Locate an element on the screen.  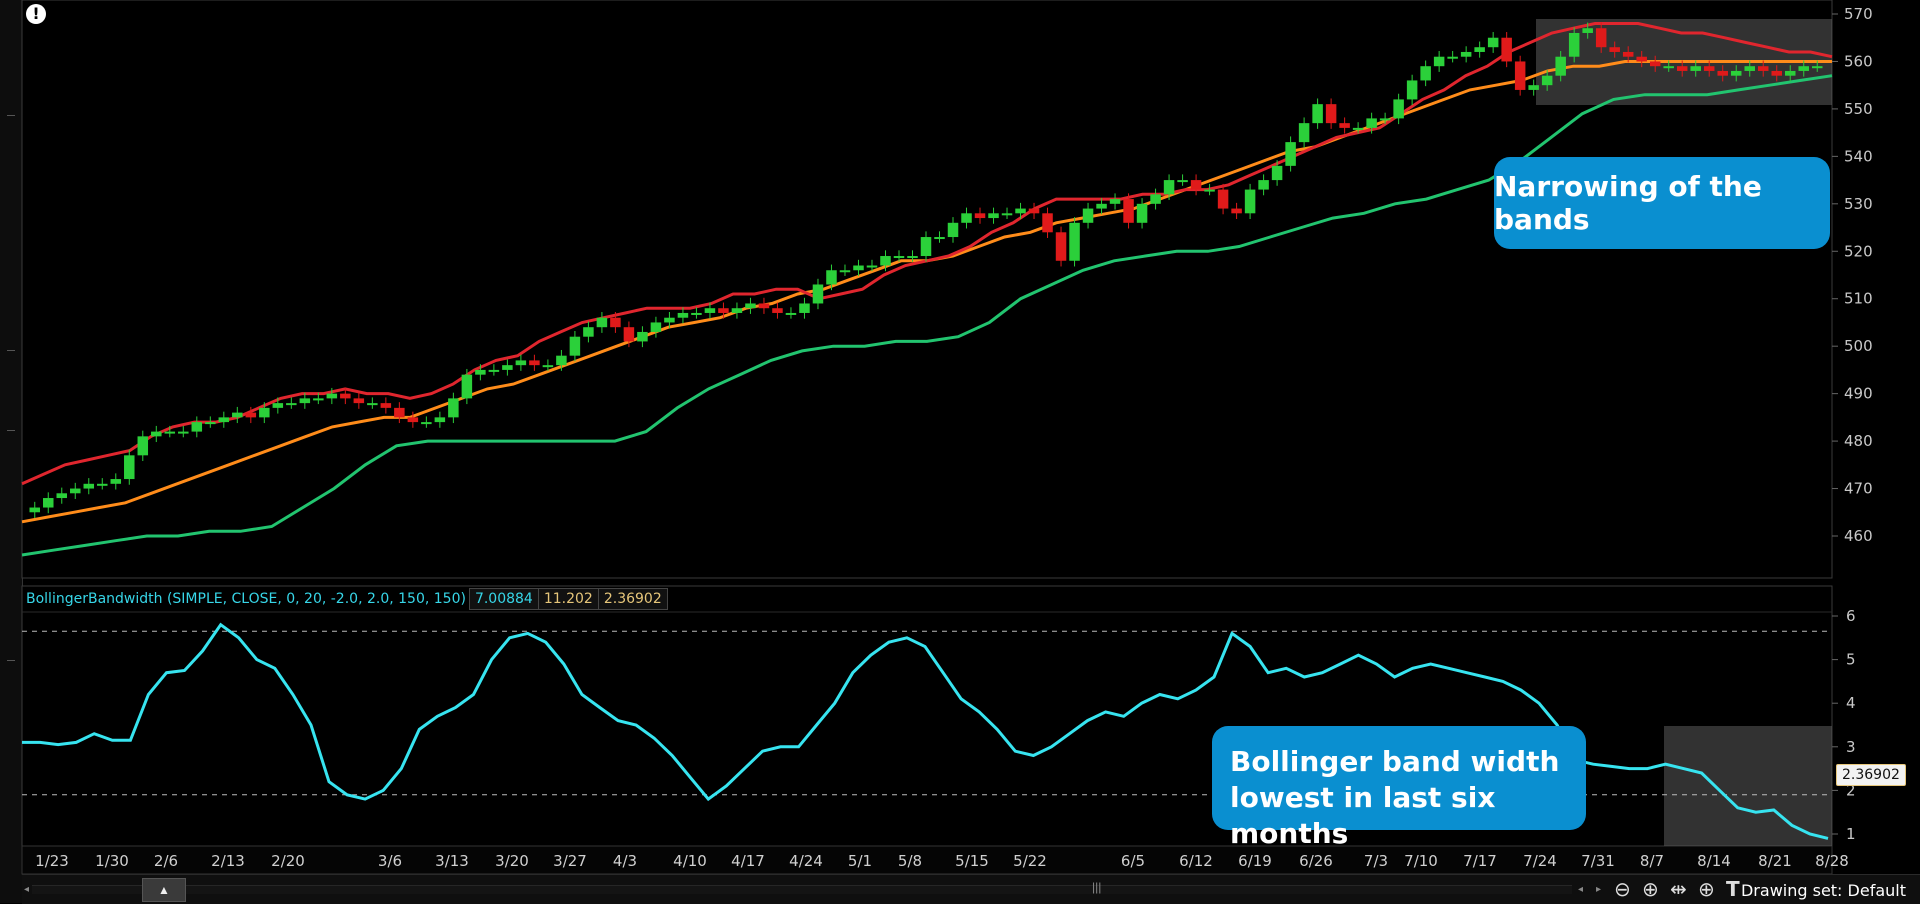
price-axis-label: 480 is located at coordinates (1858, 441).